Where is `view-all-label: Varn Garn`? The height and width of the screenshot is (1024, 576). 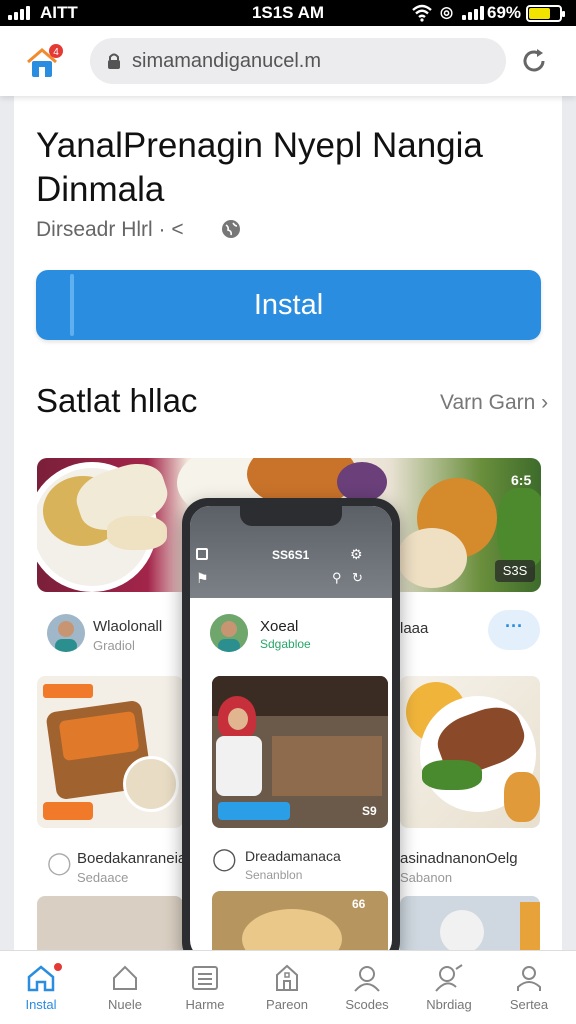 view-all-label: Varn Garn is located at coordinates (488, 402).